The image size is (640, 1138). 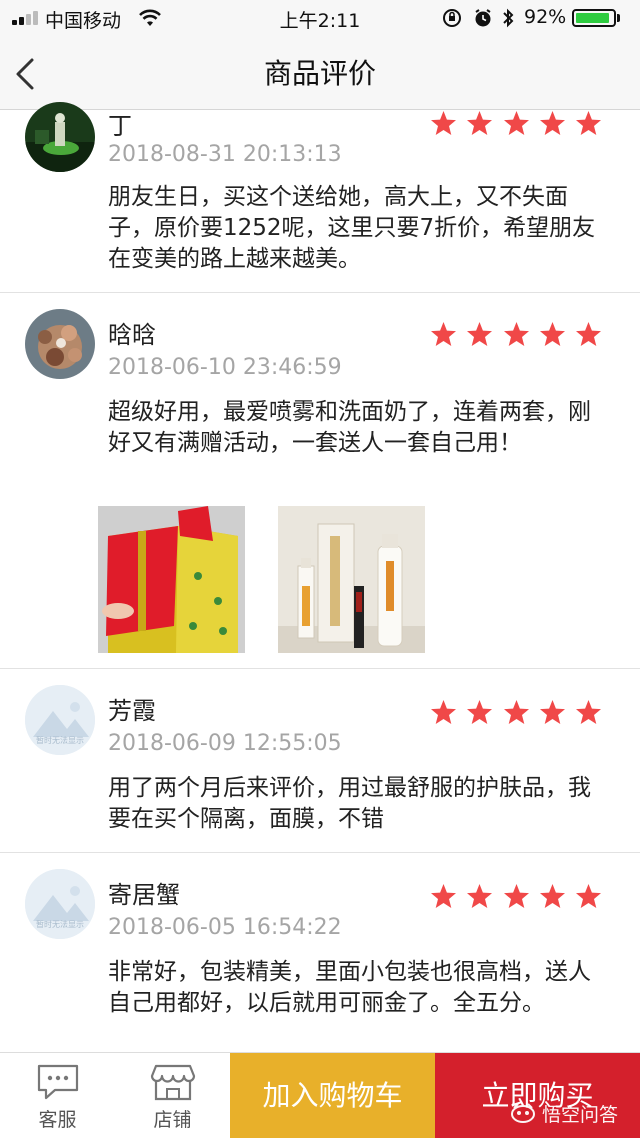 What do you see at coordinates (523, 1113) in the screenshot?
I see `wukong-logo-icon` at bounding box center [523, 1113].